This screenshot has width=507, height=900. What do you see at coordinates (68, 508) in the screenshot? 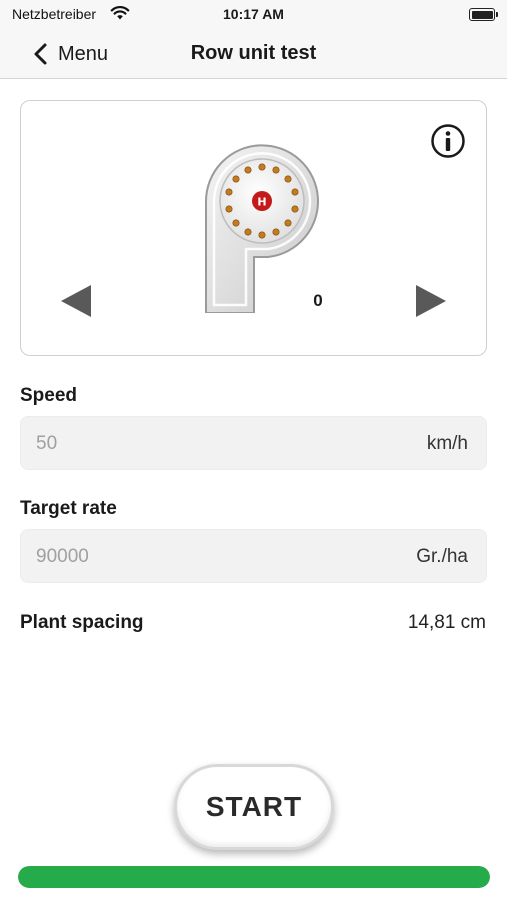
I see `target-rate-label: Target rate` at bounding box center [68, 508].